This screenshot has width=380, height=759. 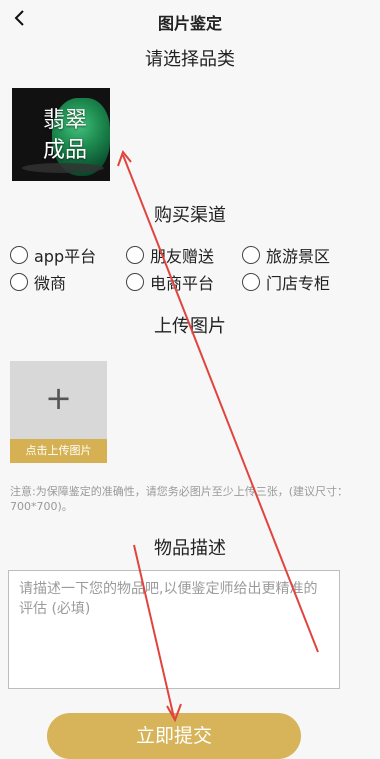 What do you see at coordinates (124, 158) in the screenshot?
I see `annotation-arrow-head-up` at bounding box center [124, 158].